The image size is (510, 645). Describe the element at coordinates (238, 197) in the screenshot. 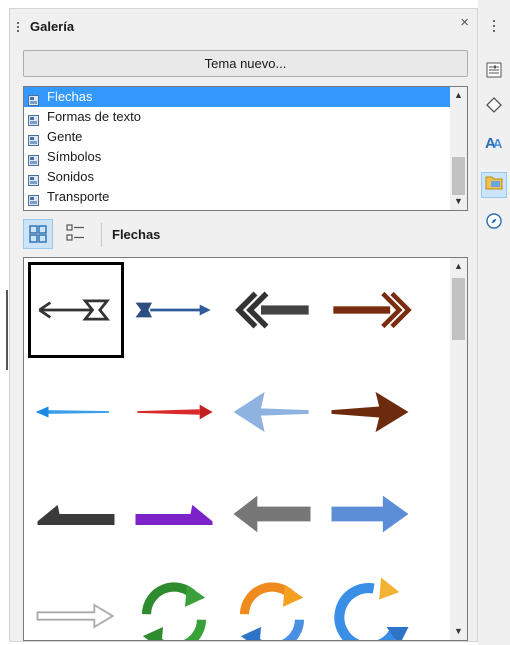

I see `theme-list-item: Transporte` at that location.